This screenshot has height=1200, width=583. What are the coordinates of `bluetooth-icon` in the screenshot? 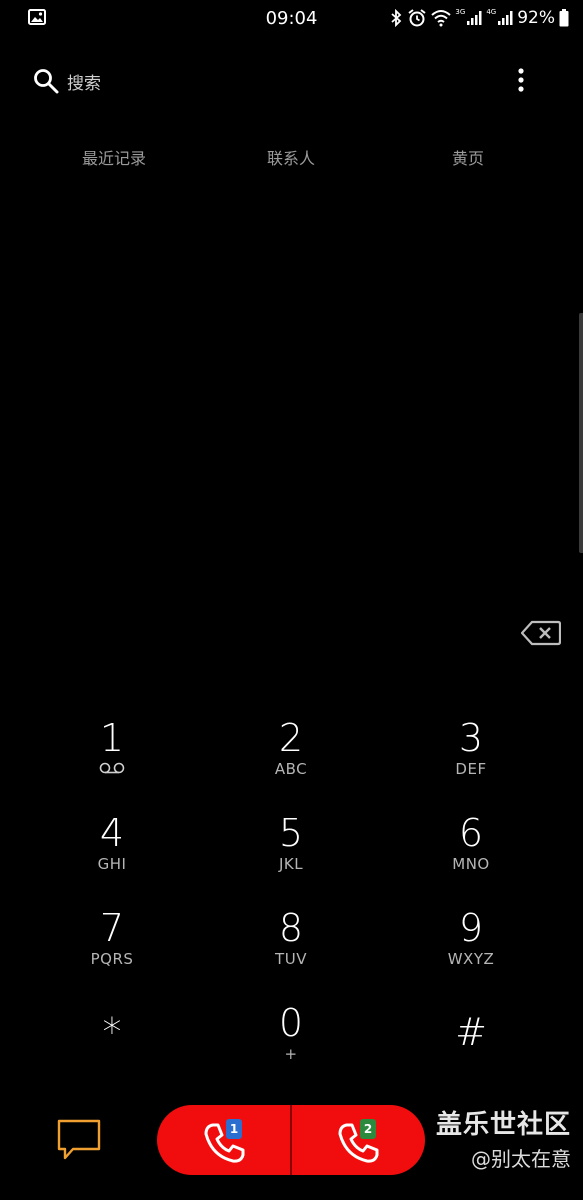 It's located at (396, 18).